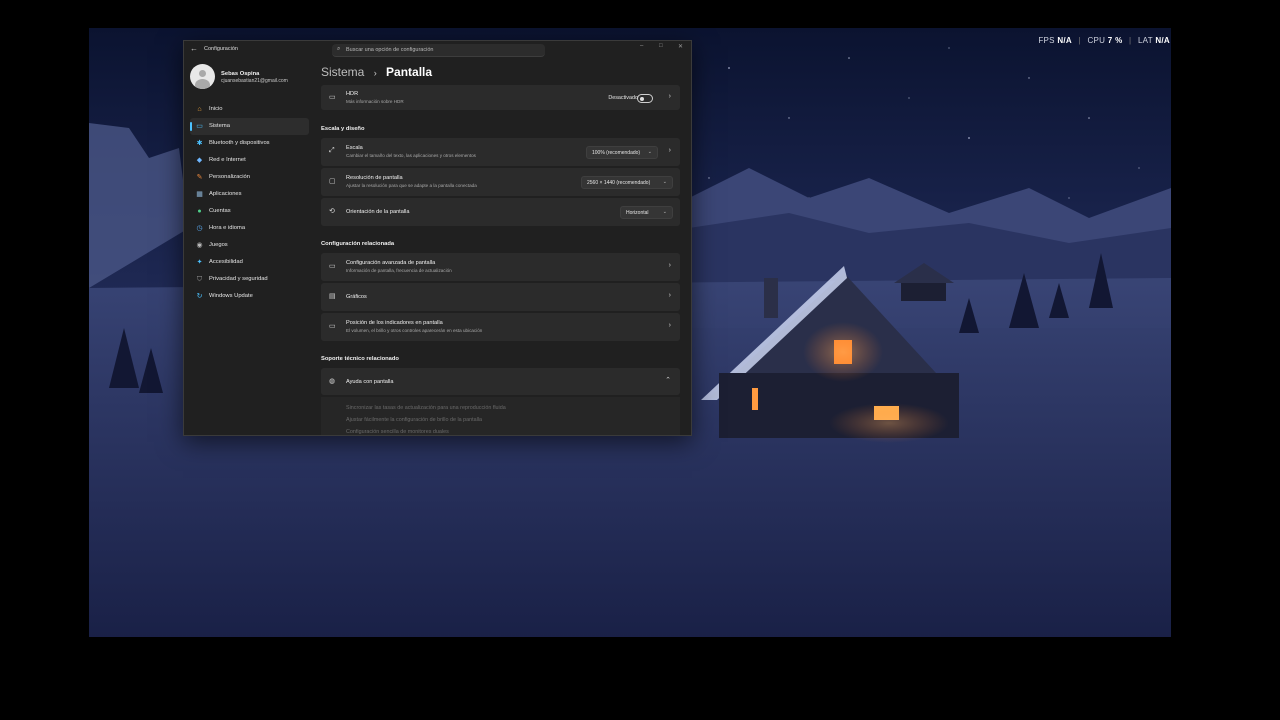 The width and height of the screenshot is (1280, 720). What do you see at coordinates (229, 177) in the screenshot?
I see `sidebar-item-label: Personalización` at bounding box center [229, 177].